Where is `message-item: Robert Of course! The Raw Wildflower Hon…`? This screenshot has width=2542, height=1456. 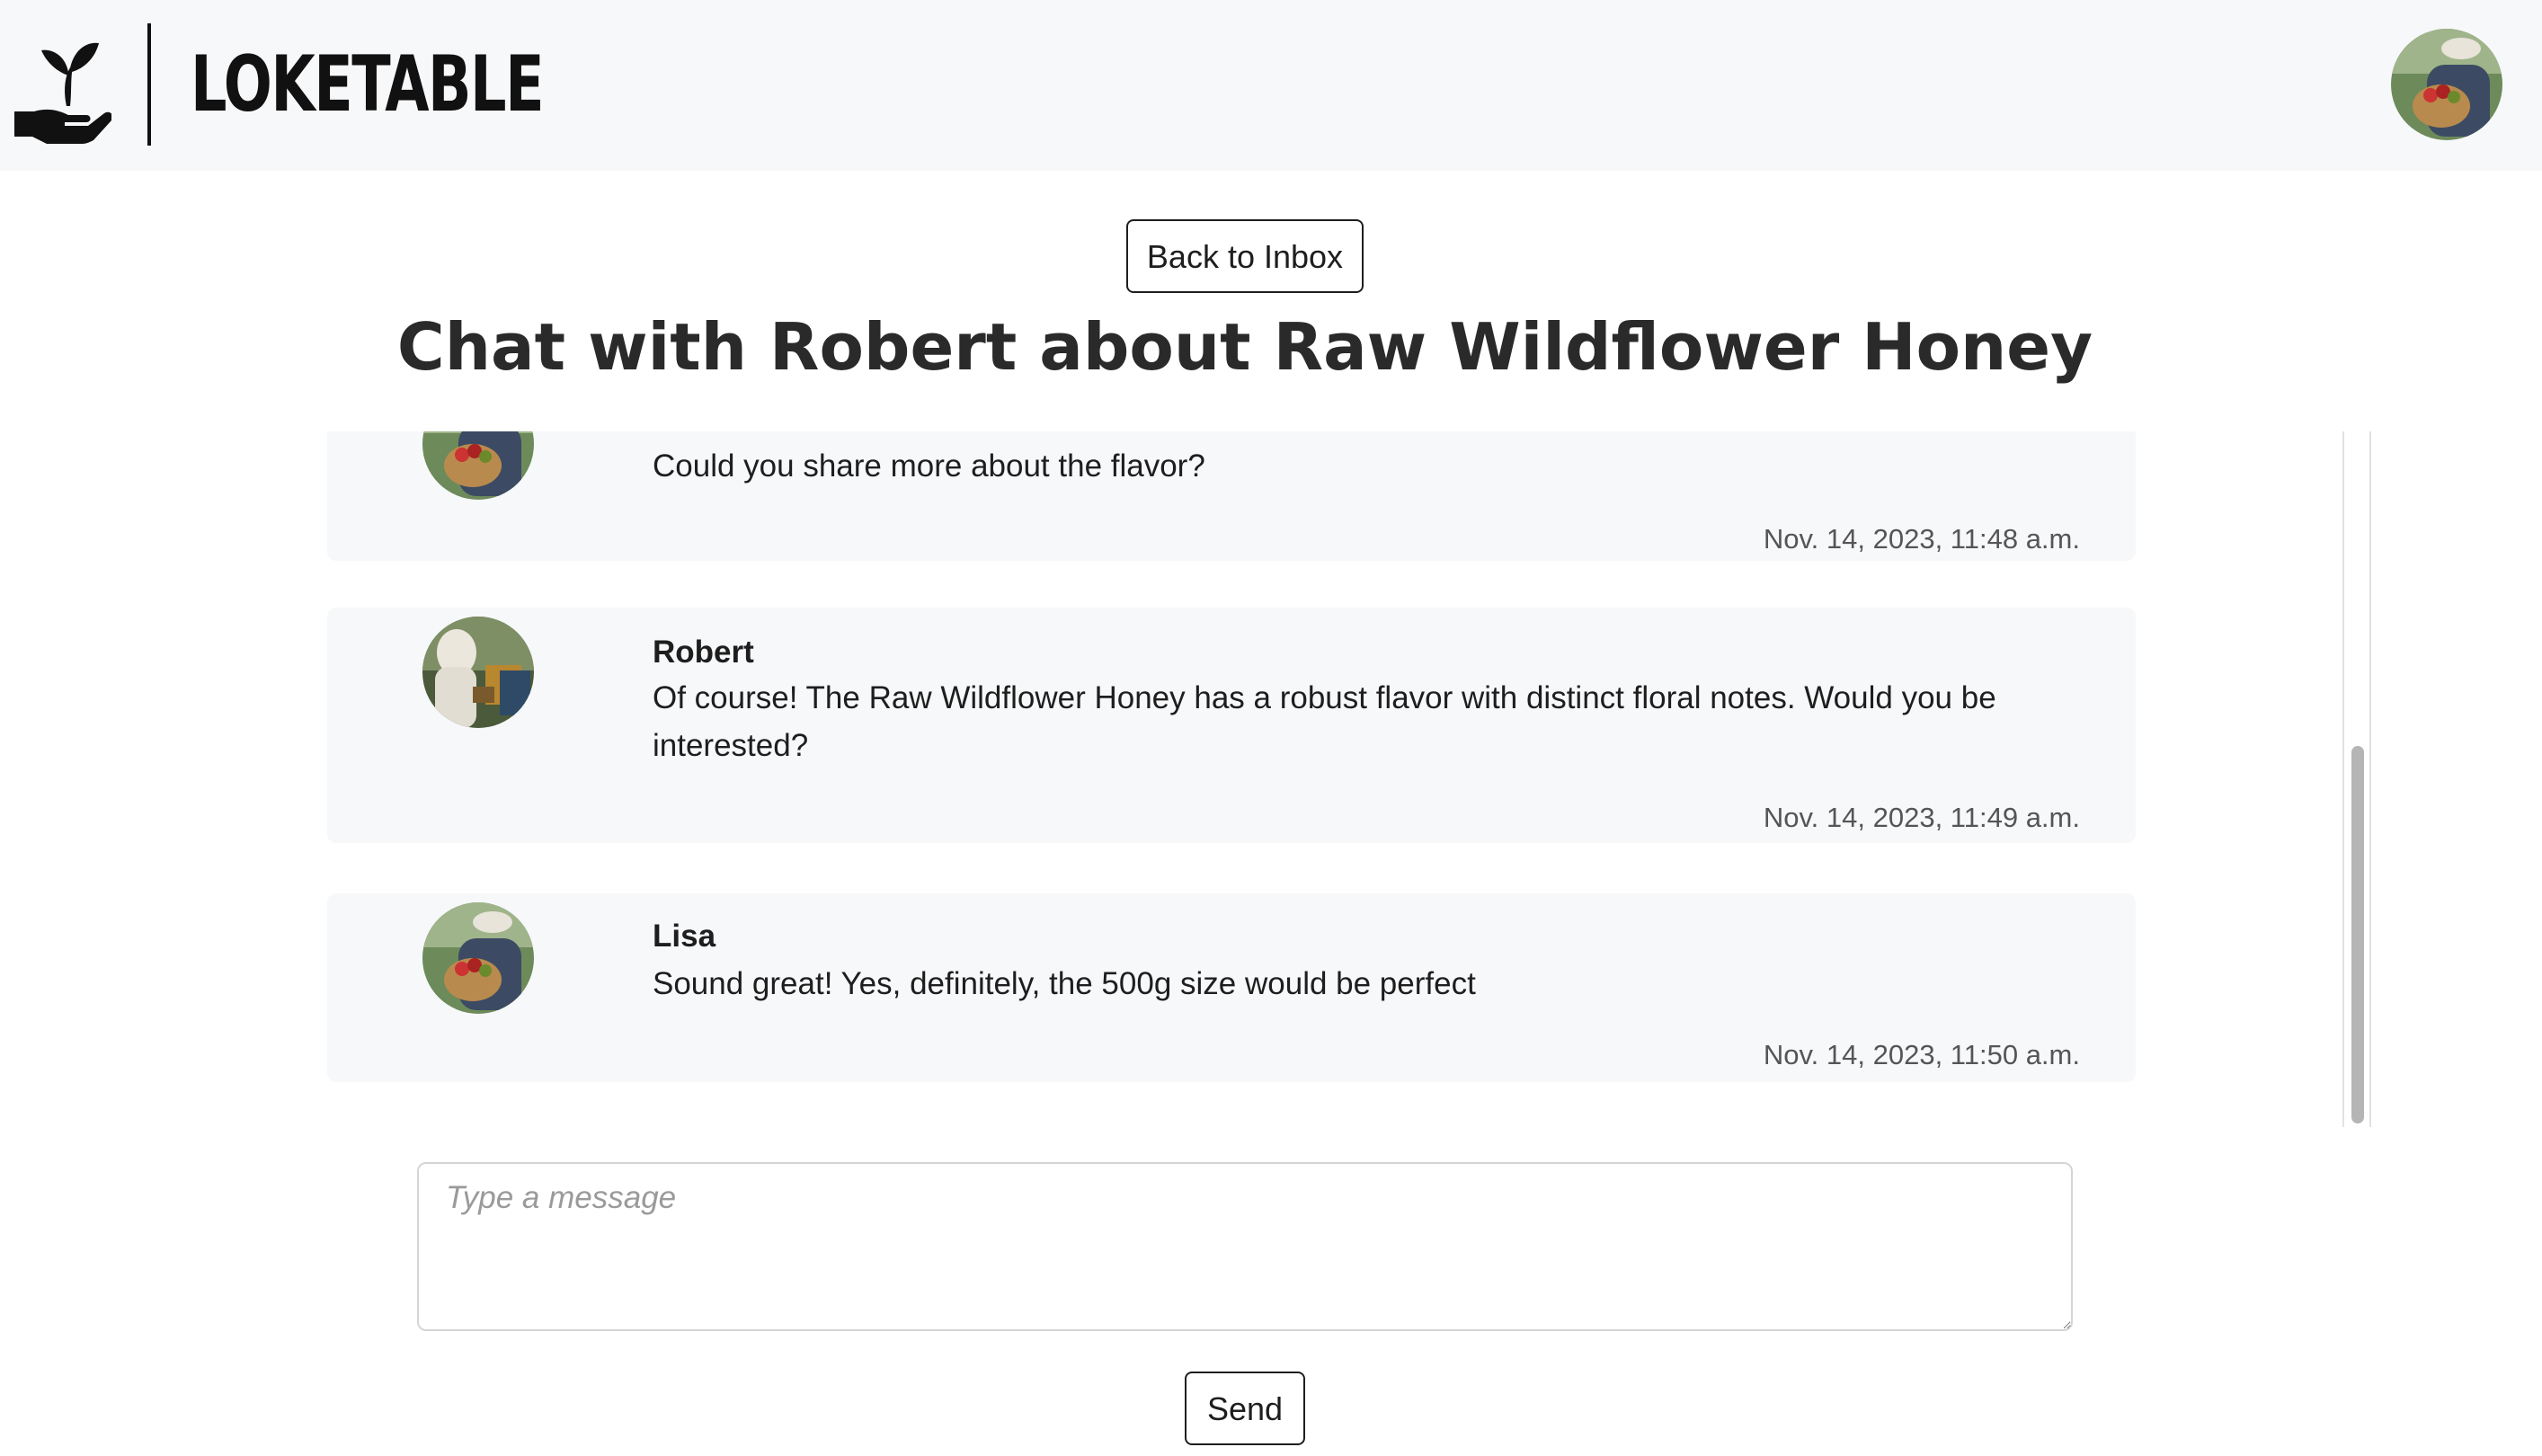 message-item: Robert Of course! The Raw Wildflower Hon… is located at coordinates (1231, 725).